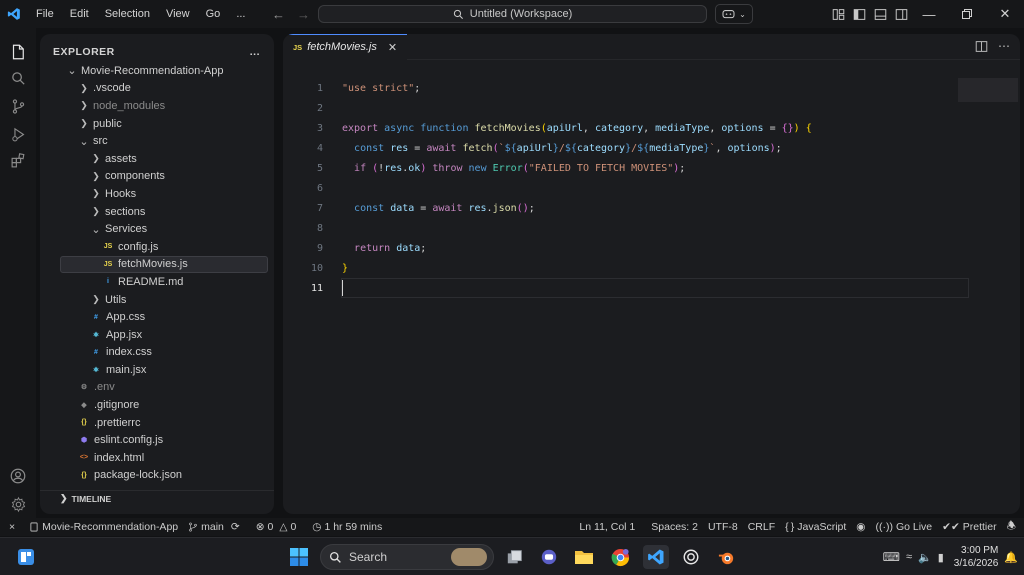  I want to click on sync-icon: ⟳, so click(235, 527).